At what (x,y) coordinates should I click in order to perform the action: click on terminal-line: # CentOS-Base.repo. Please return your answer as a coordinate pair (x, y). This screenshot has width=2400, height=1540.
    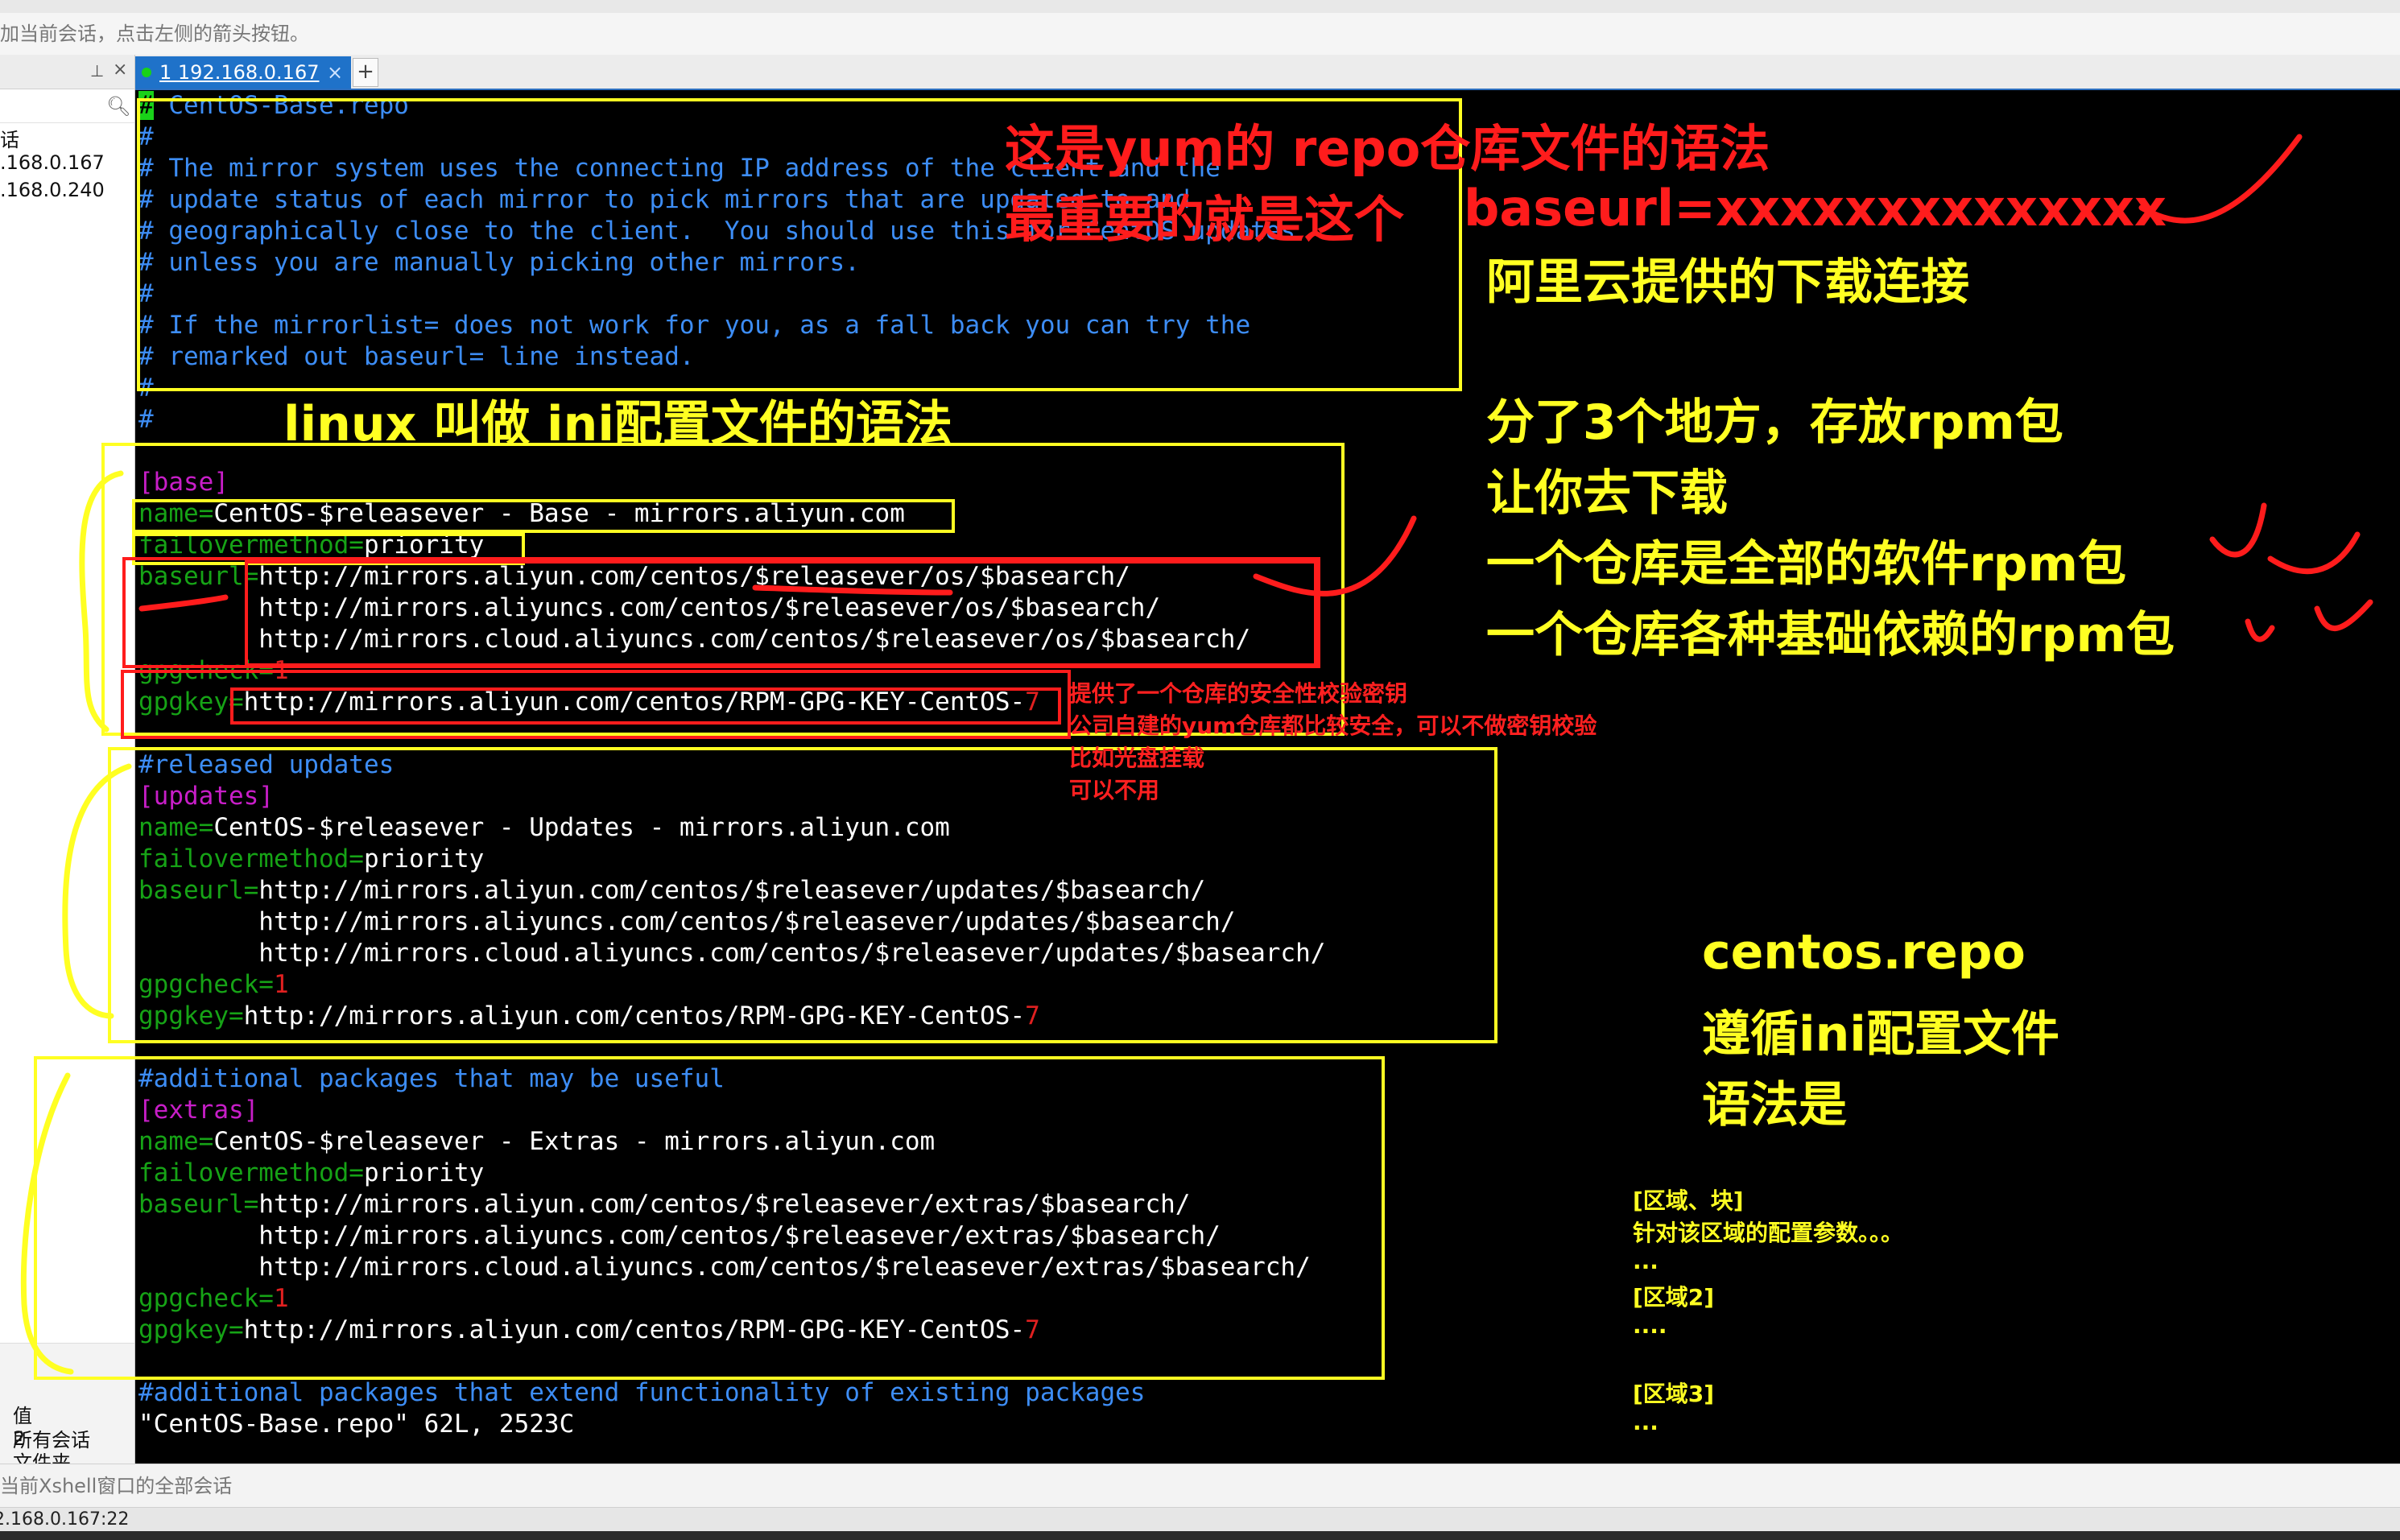
    Looking at the image, I should click on (273, 106).